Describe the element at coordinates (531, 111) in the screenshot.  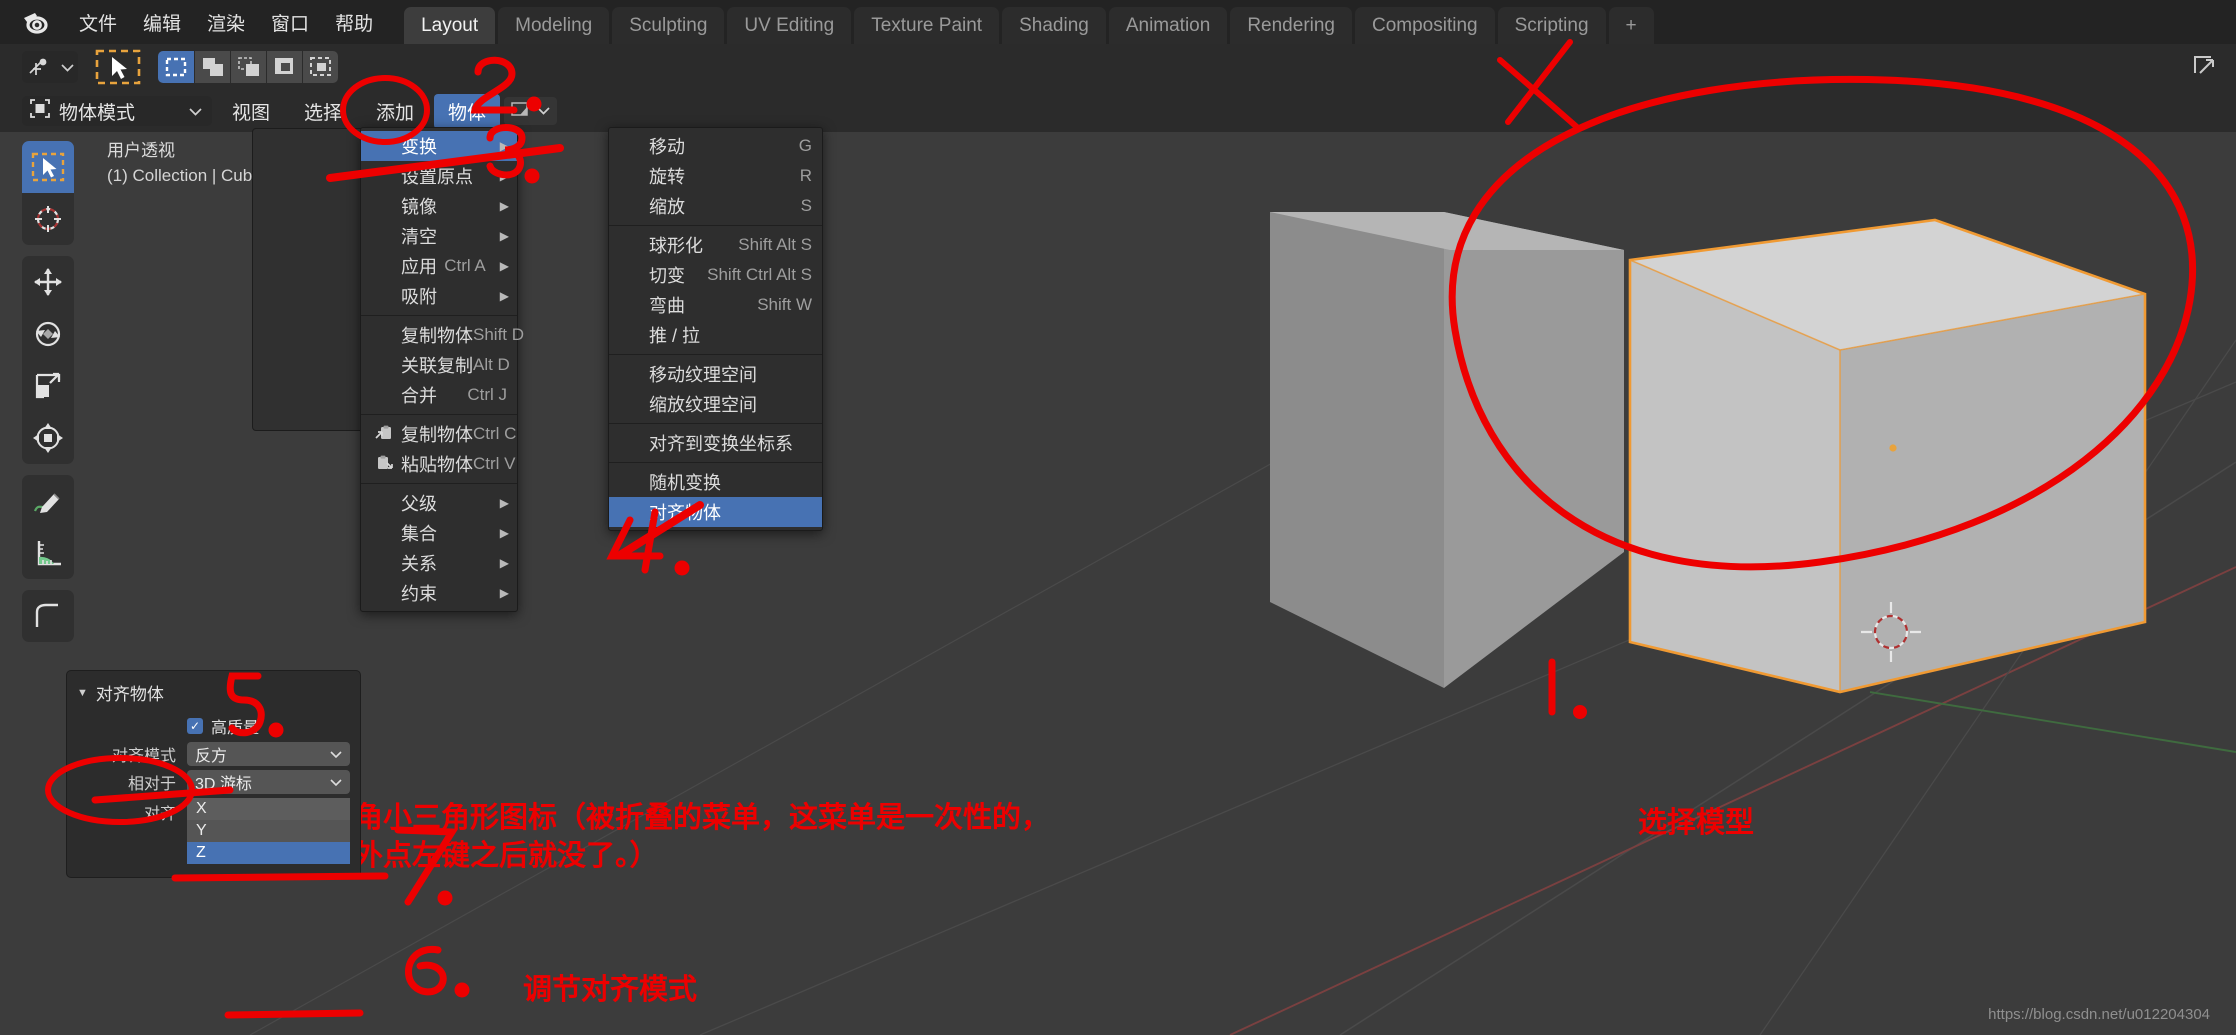
I see `object-shading-dropdown` at that location.